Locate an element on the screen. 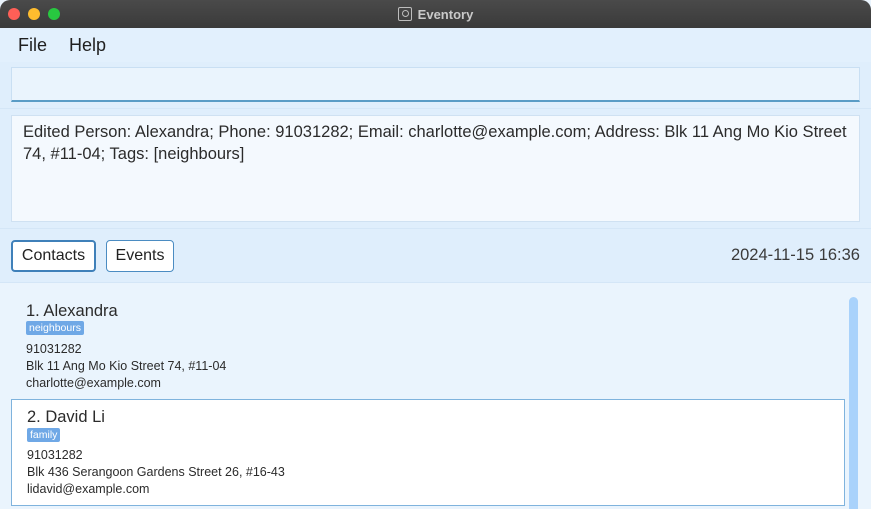 The width and height of the screenshot is (871, 509). tab-bar: Contacts Events 2024-11-15 16:36 is located at coordinates (435, 255).